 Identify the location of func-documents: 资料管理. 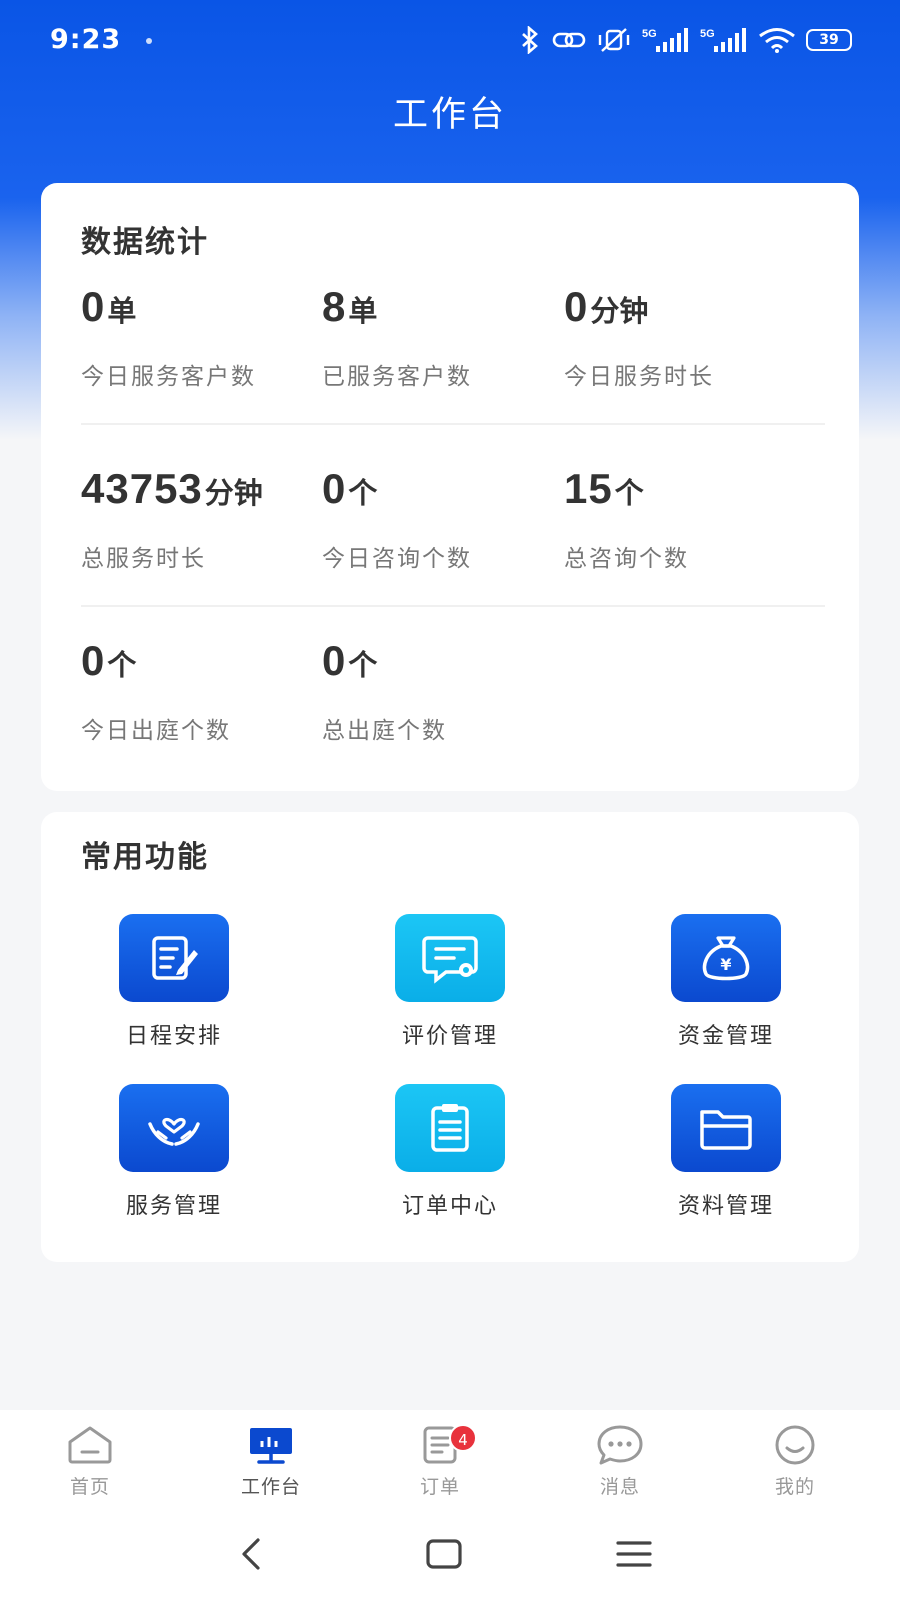
(726, 1152).